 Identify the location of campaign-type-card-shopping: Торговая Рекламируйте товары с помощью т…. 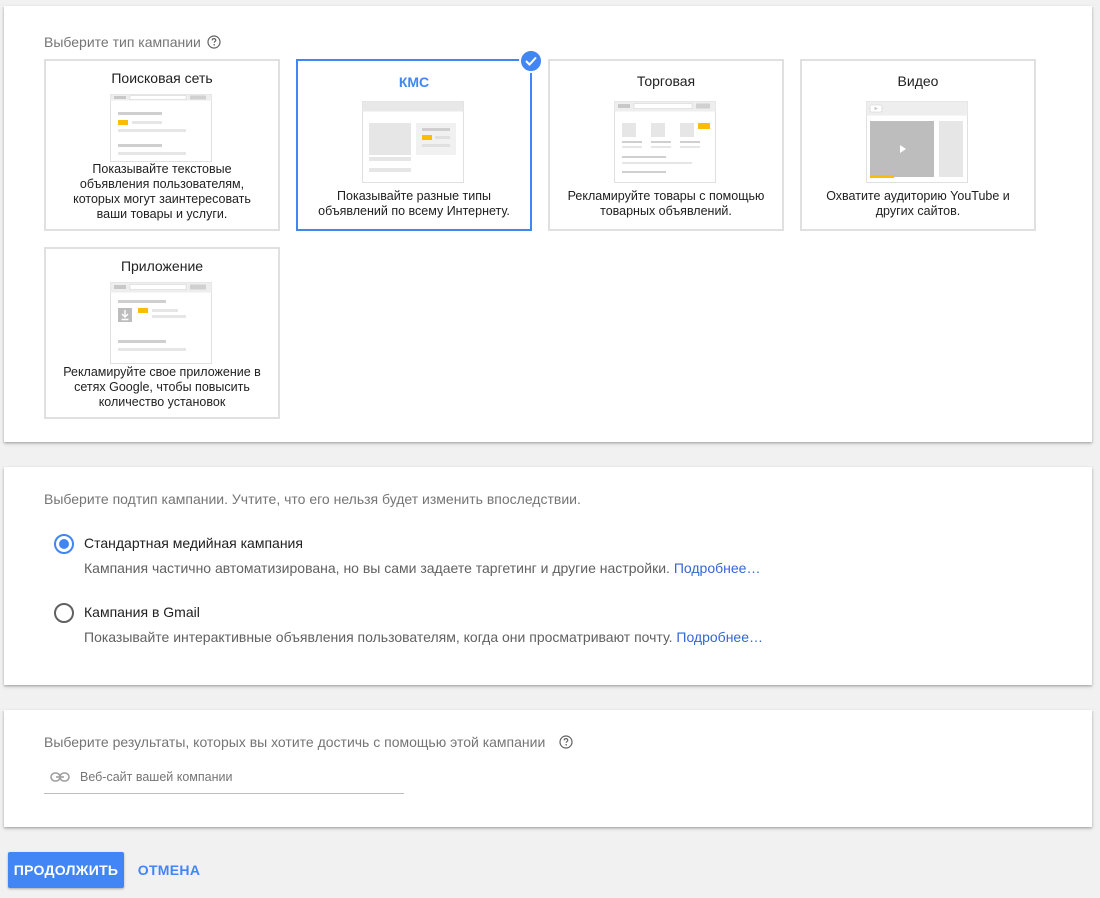
(666, 145).